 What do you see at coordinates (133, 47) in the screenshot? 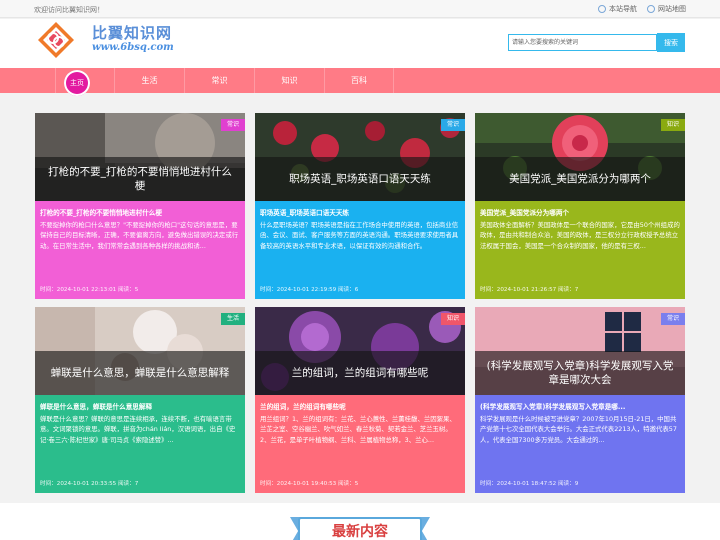
I see `site-url: www.6bsq.com` at bounding box center [133, 47].